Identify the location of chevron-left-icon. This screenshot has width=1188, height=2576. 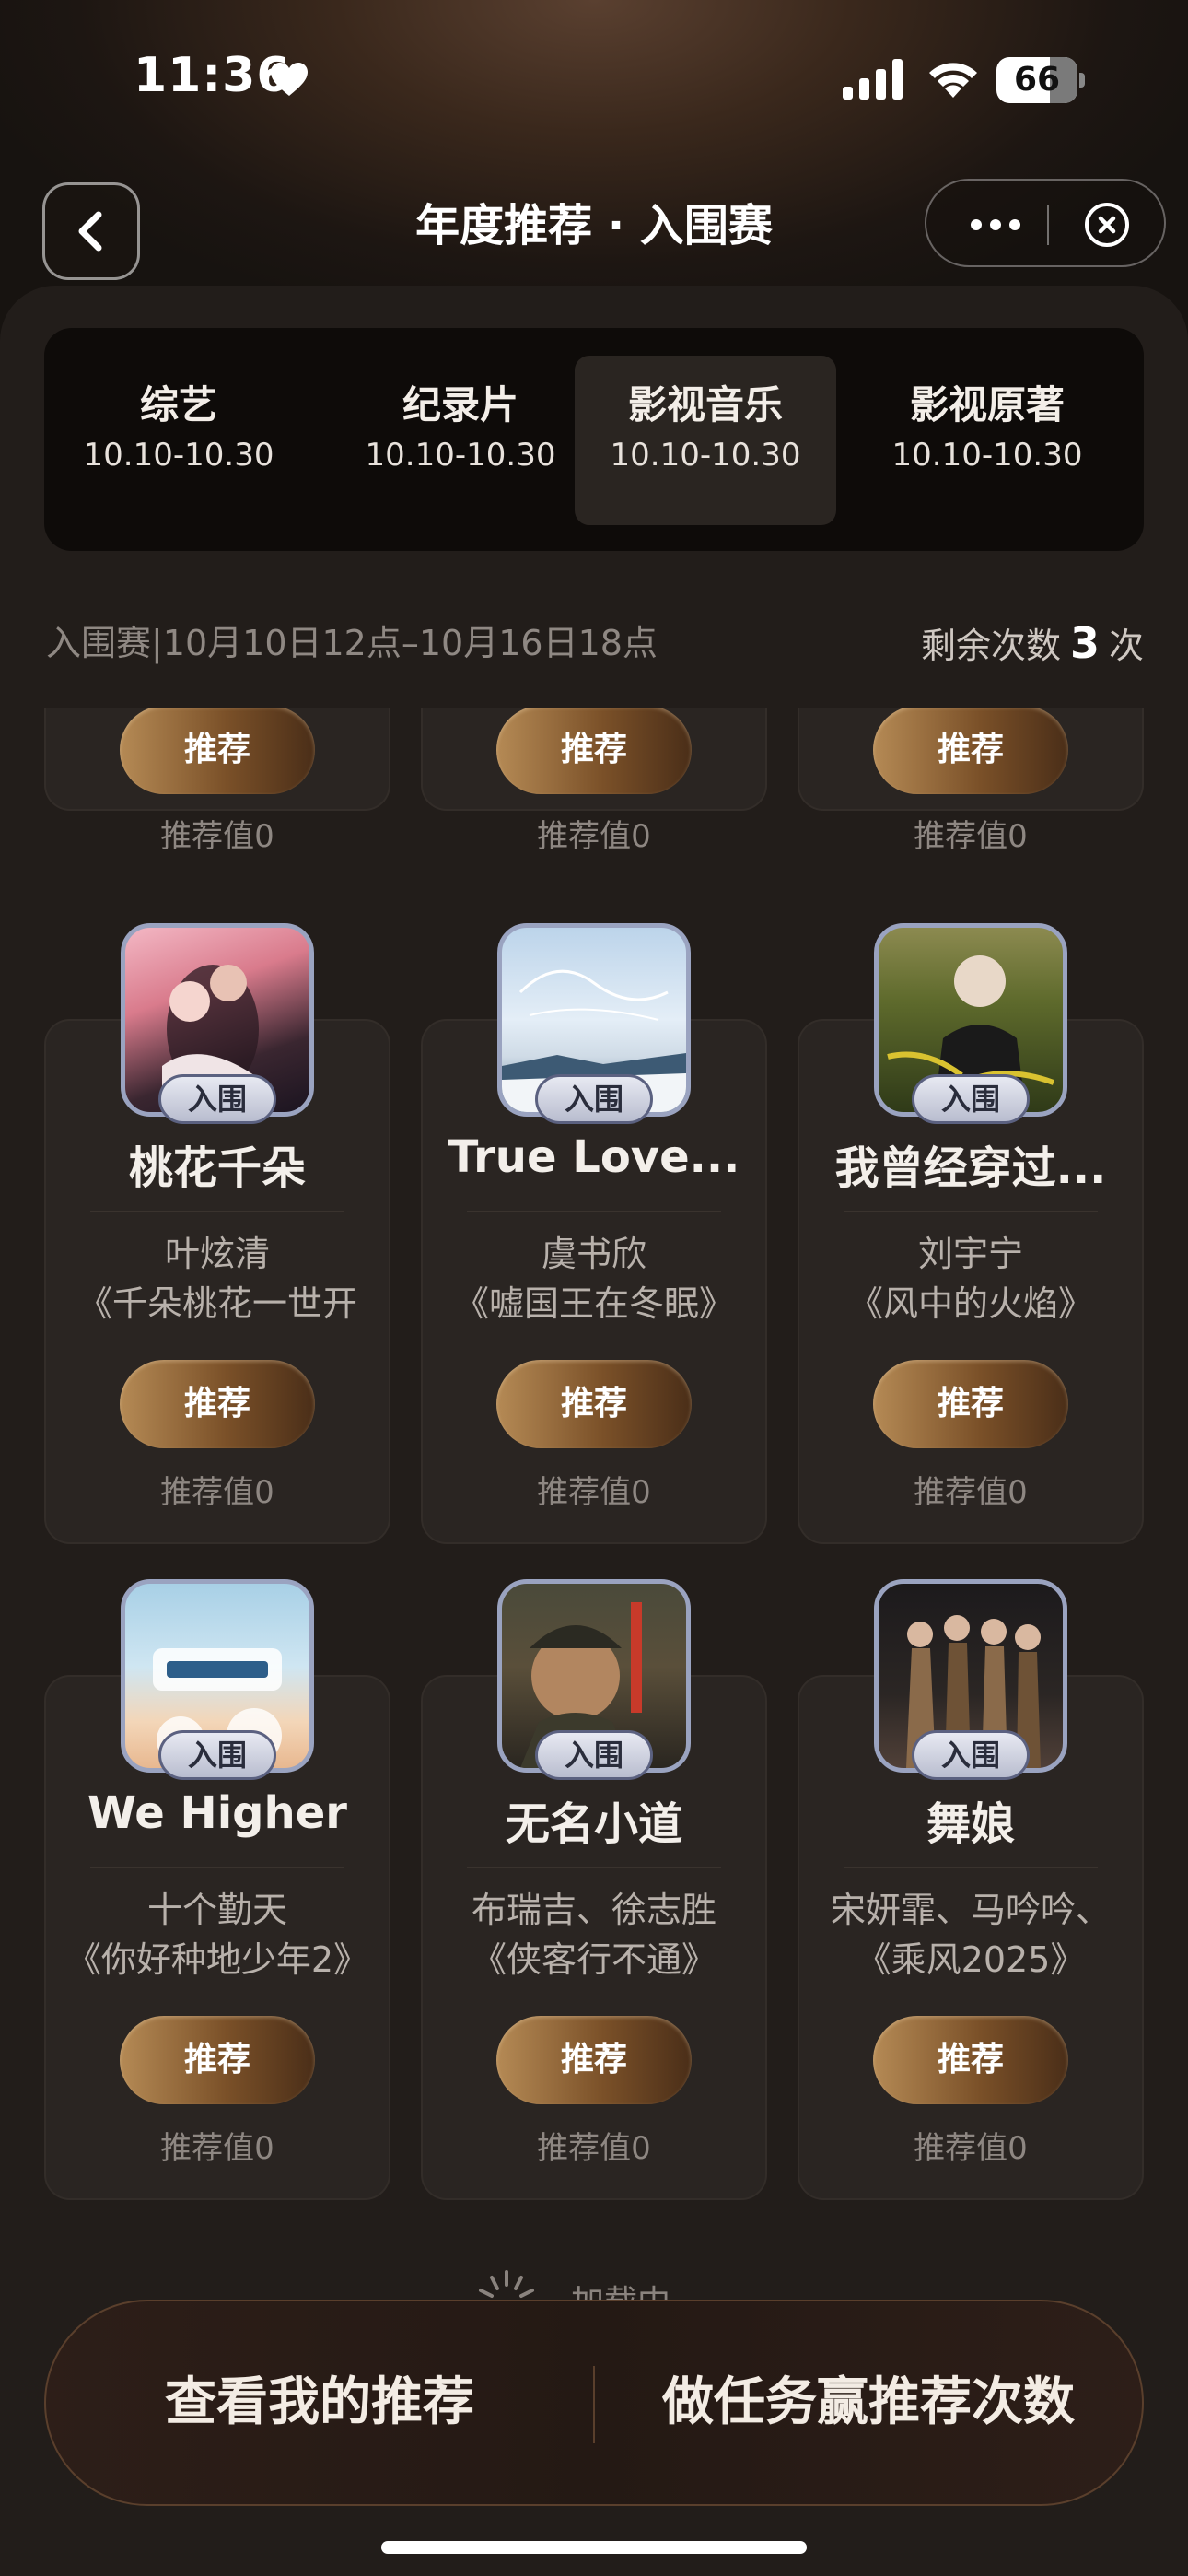
(90, 231).